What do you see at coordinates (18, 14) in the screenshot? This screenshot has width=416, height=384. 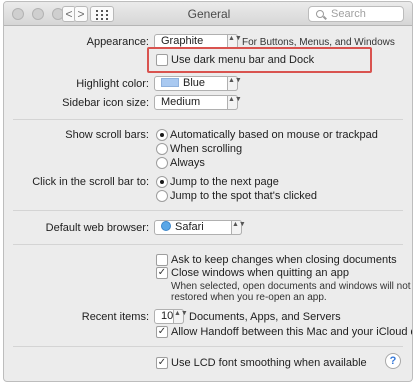 I see `close-window-button` at bounding box center [18, 14].